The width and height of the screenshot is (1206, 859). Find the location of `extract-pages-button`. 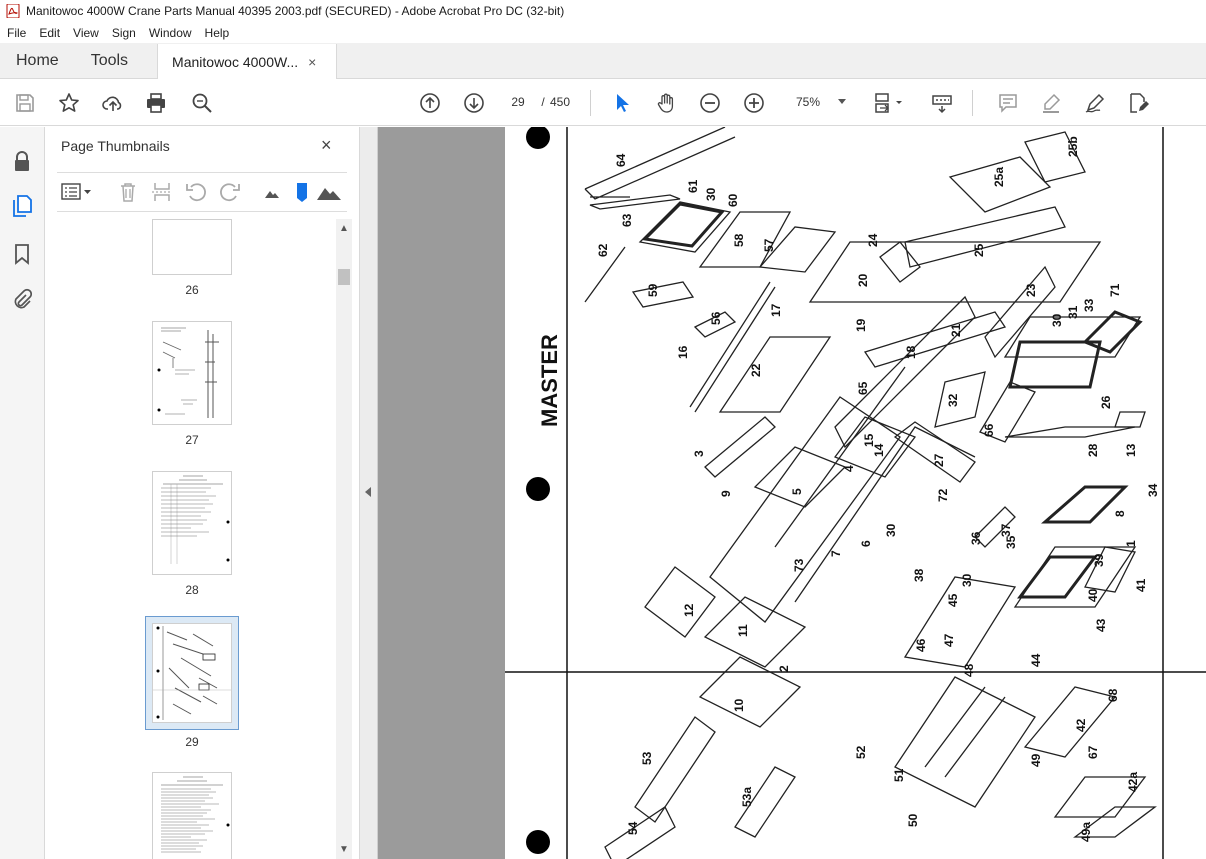

extract-pages-button is located at coordinates (162, 192).